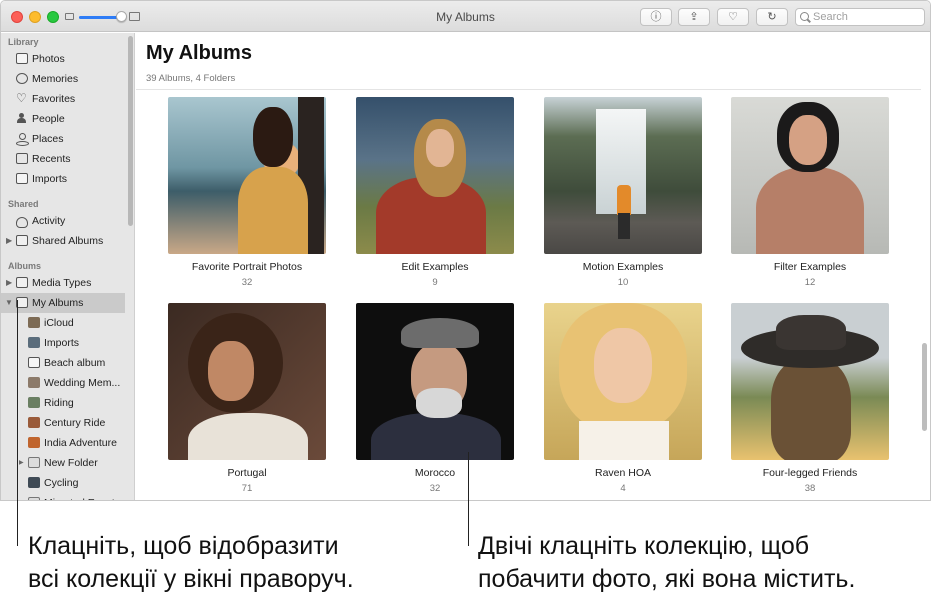  I want to click on sidebar-item-riding: Riding, so click(63, 403).